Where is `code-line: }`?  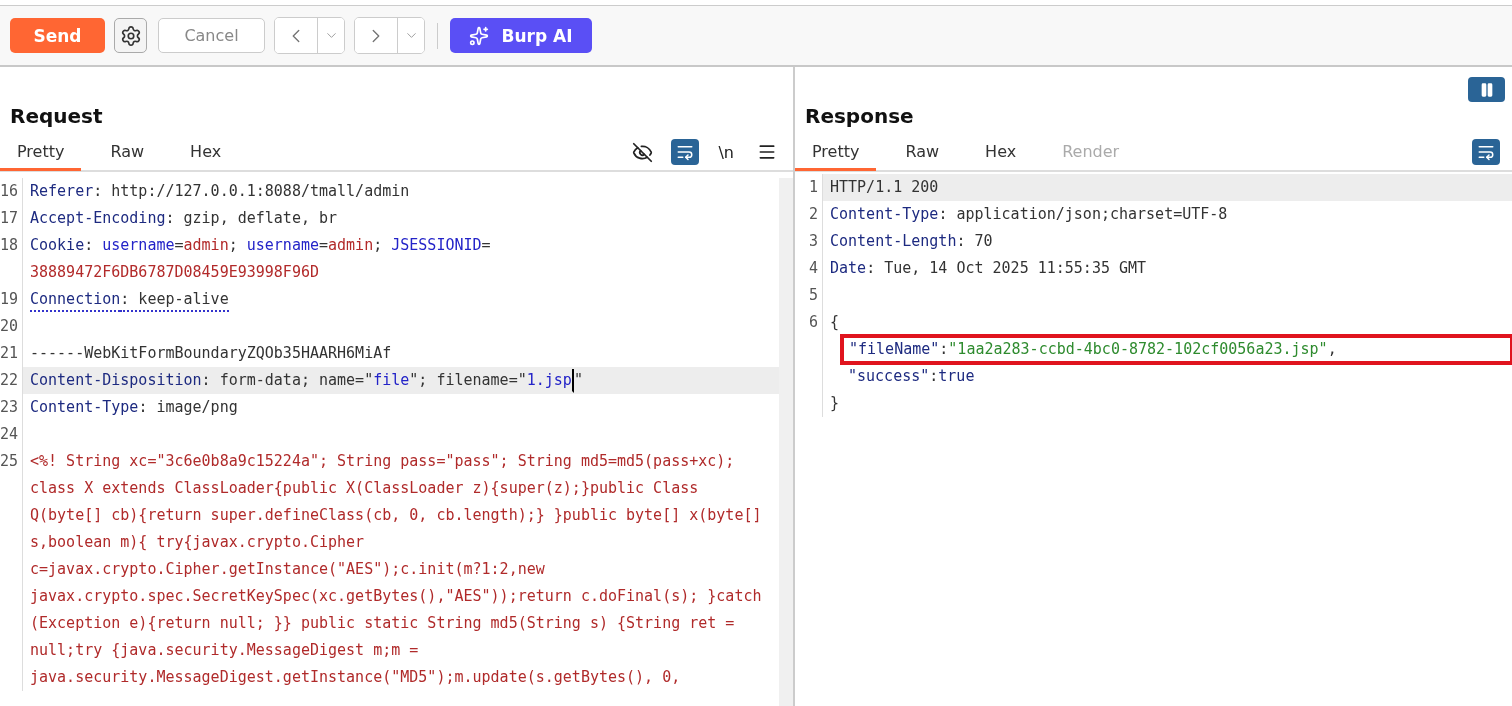 code-line: } is located at coordinates (835, 403).